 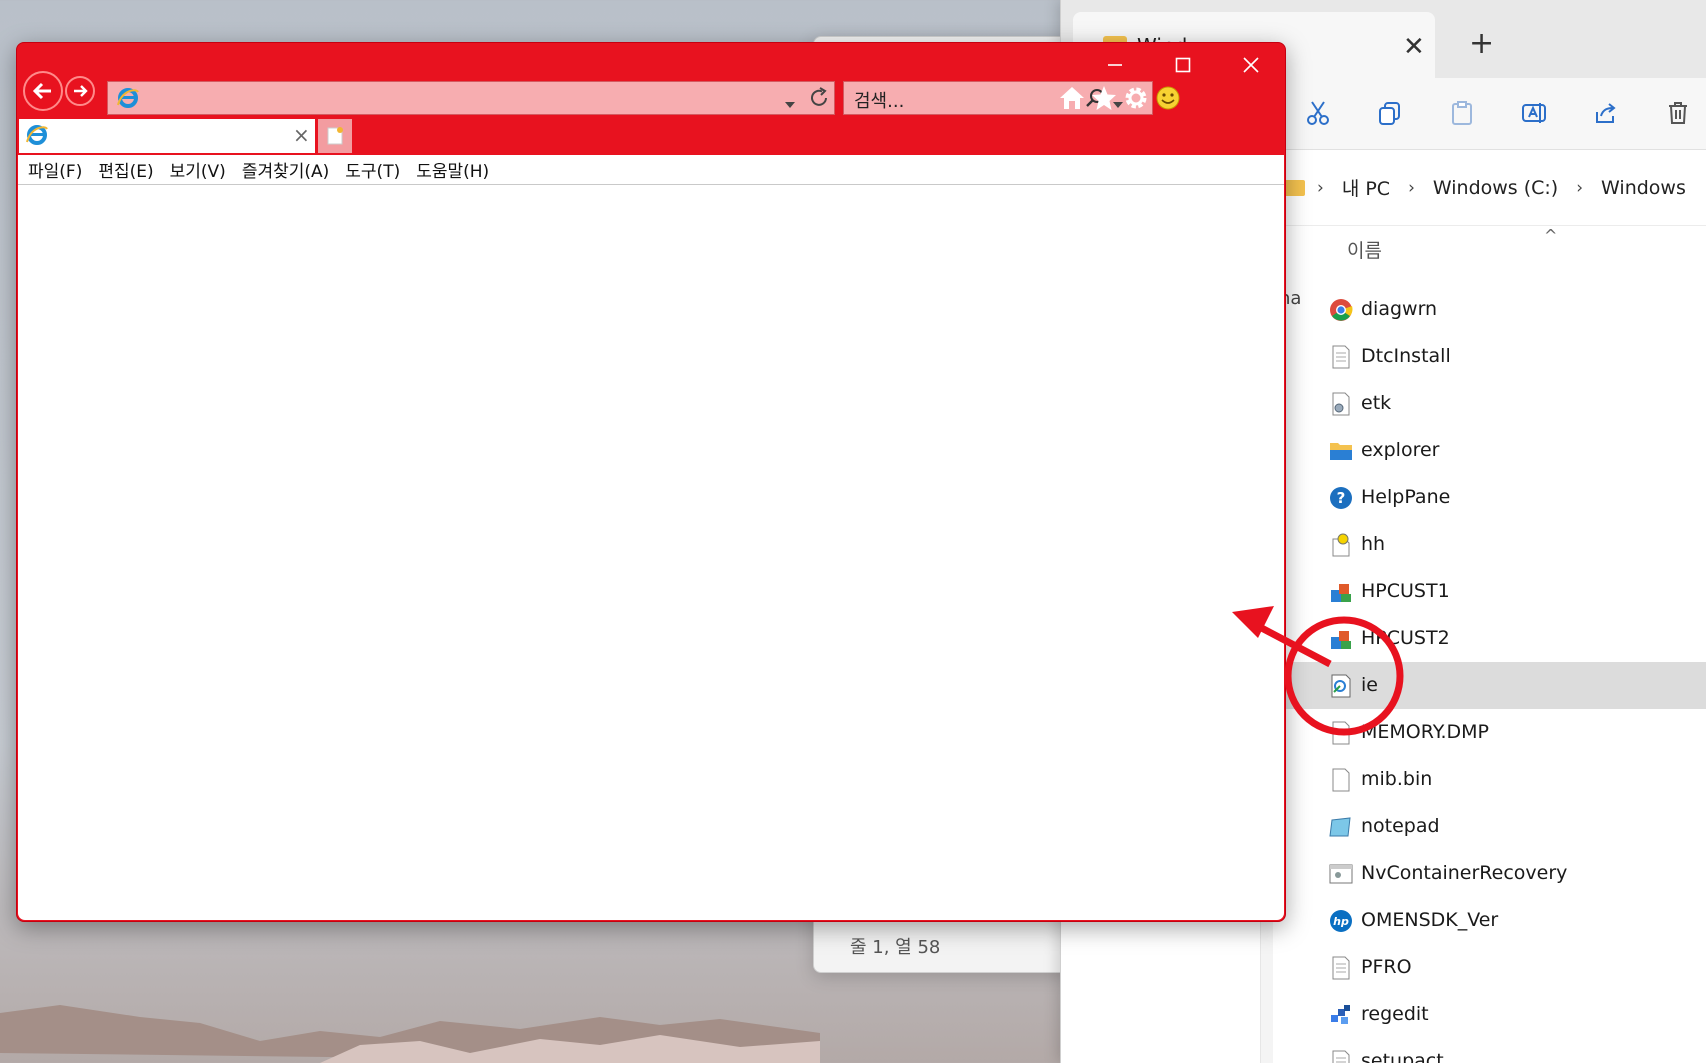 I want to click on file-name: MEMORY.DMP, so click(x=1425, y=732).